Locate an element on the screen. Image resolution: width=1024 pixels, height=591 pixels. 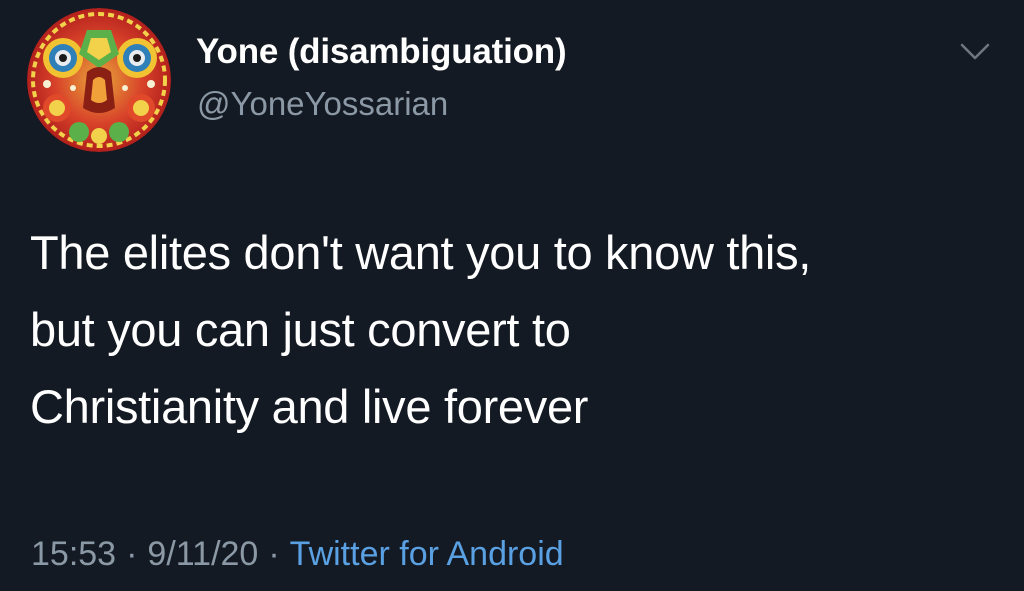
user-handle: @YoneYossarian is located at coordinates (322, 104).